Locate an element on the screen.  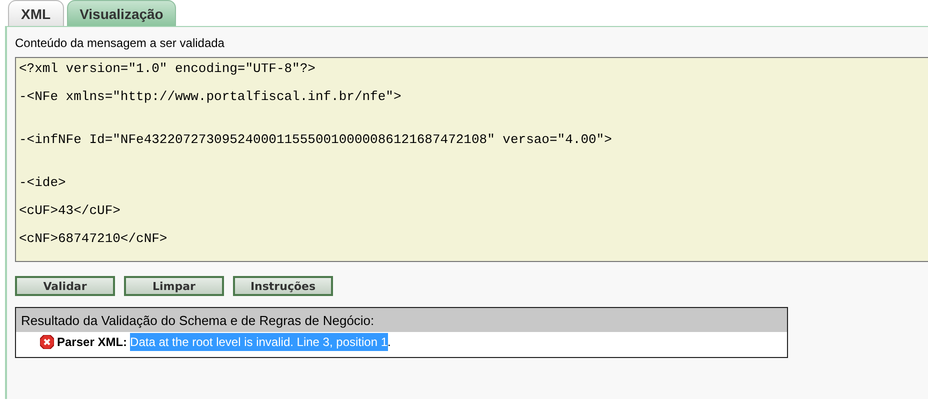
action-button: Validar is located at coordinates (65, 286).